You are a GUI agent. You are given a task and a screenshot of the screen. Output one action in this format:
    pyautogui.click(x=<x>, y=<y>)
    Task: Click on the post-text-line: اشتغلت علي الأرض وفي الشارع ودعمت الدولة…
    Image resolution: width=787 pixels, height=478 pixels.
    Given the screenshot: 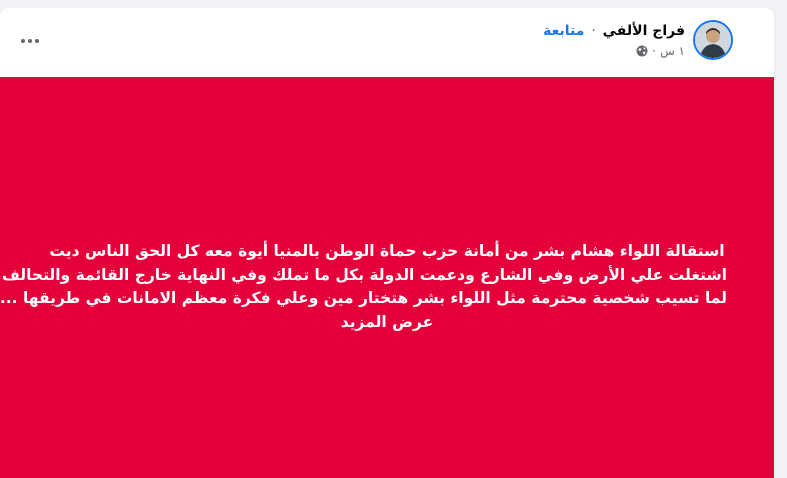 What is the action you would take?
    pyautogui.click(x=364, y=274)
    